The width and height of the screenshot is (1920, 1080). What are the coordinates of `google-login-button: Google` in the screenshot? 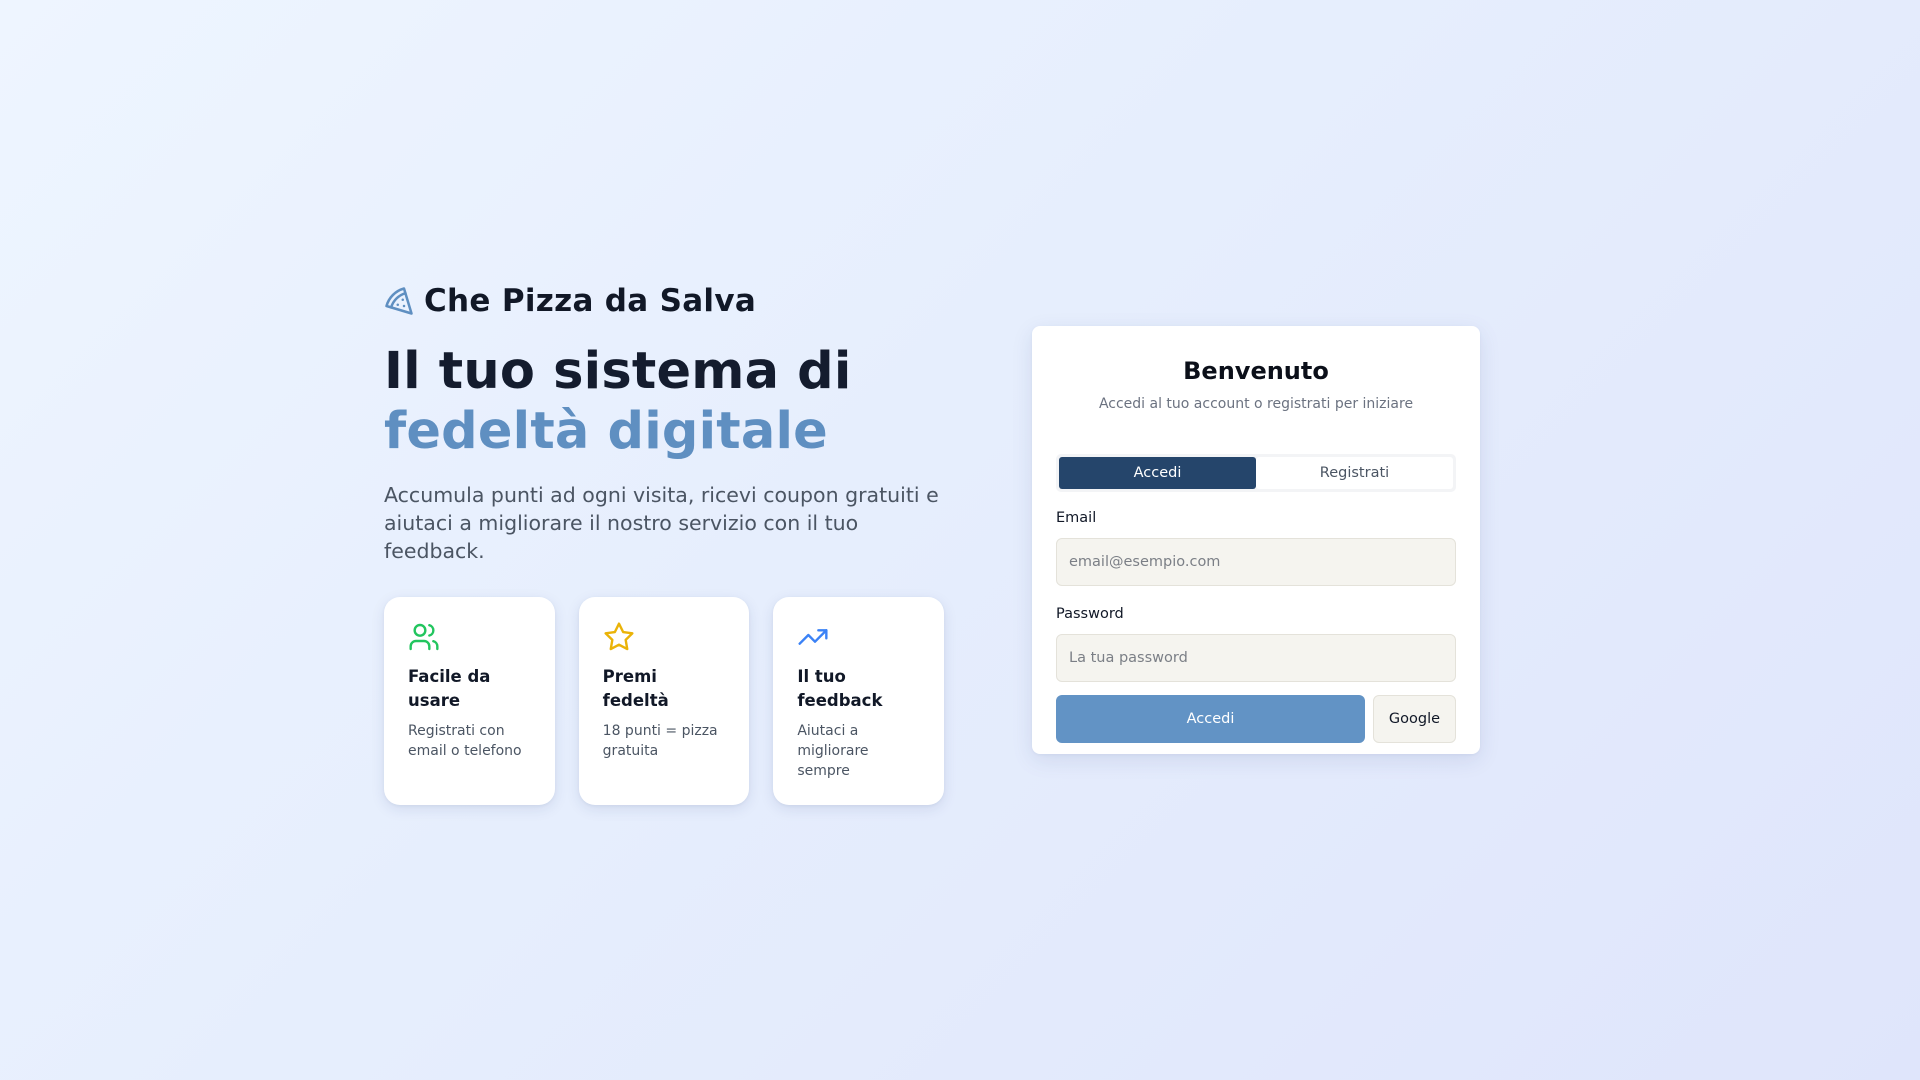 It's located at (1414, 719).